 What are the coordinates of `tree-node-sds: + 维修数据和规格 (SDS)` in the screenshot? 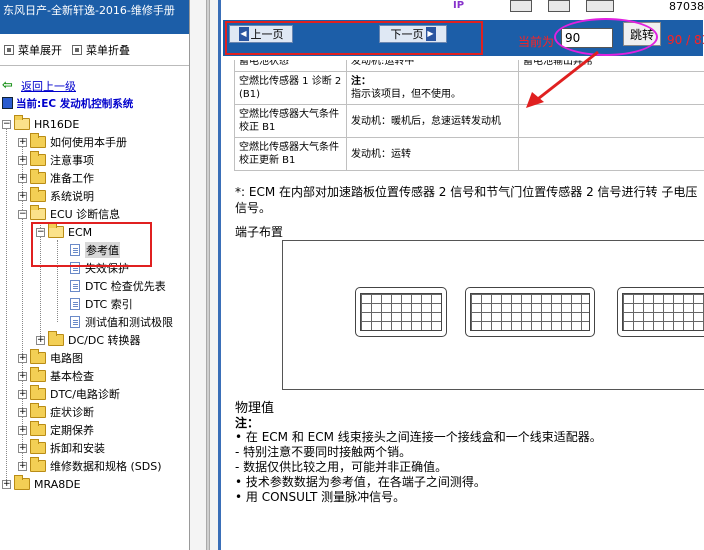 It's located at (90, 466).